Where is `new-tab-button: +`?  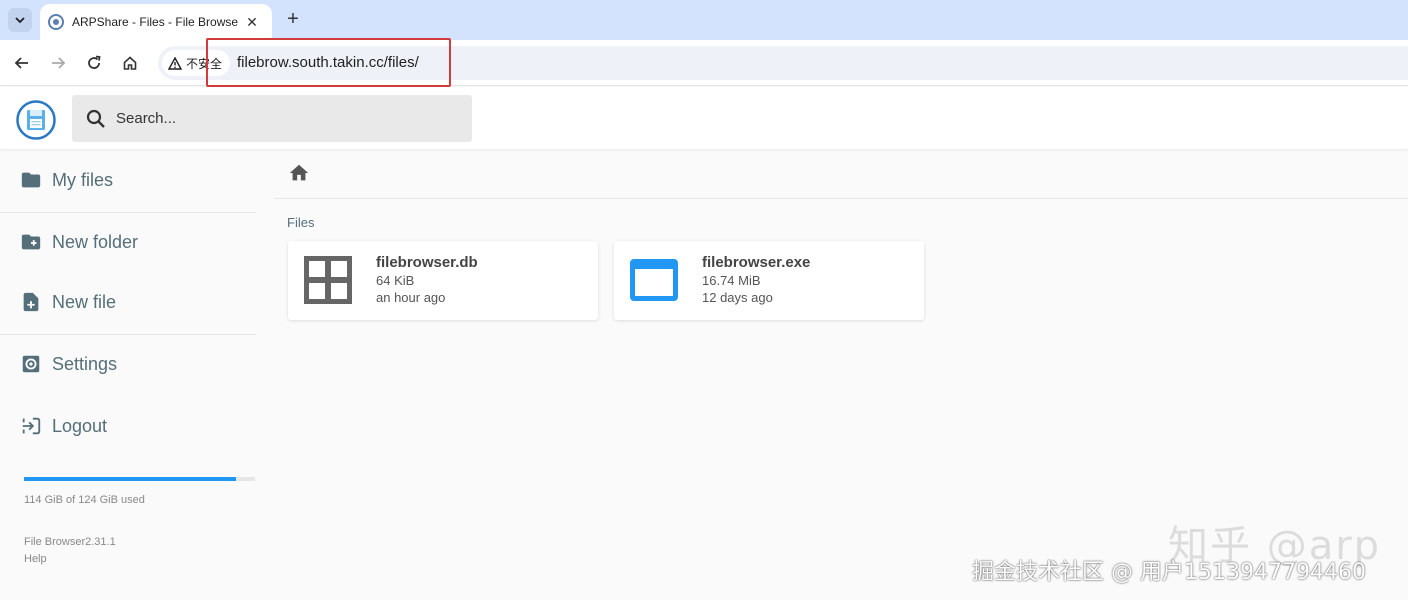 new-tab-button: + is located at coordinates (293, 20).